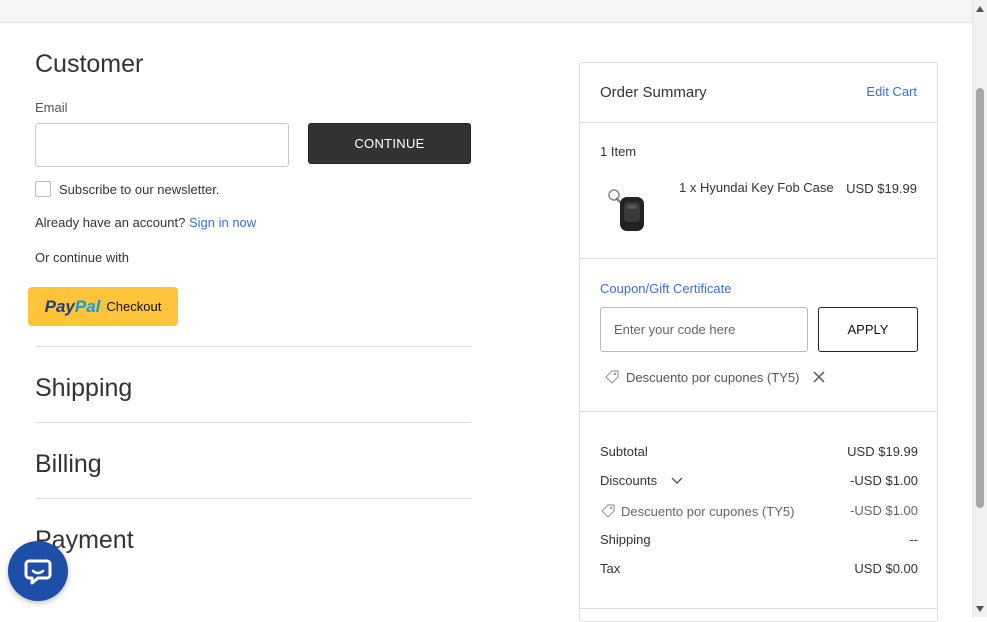  What do you see at coordinates (89, 64) in the screenshot?
I see `customer-title: Customer` at bounding box center [89, 64].